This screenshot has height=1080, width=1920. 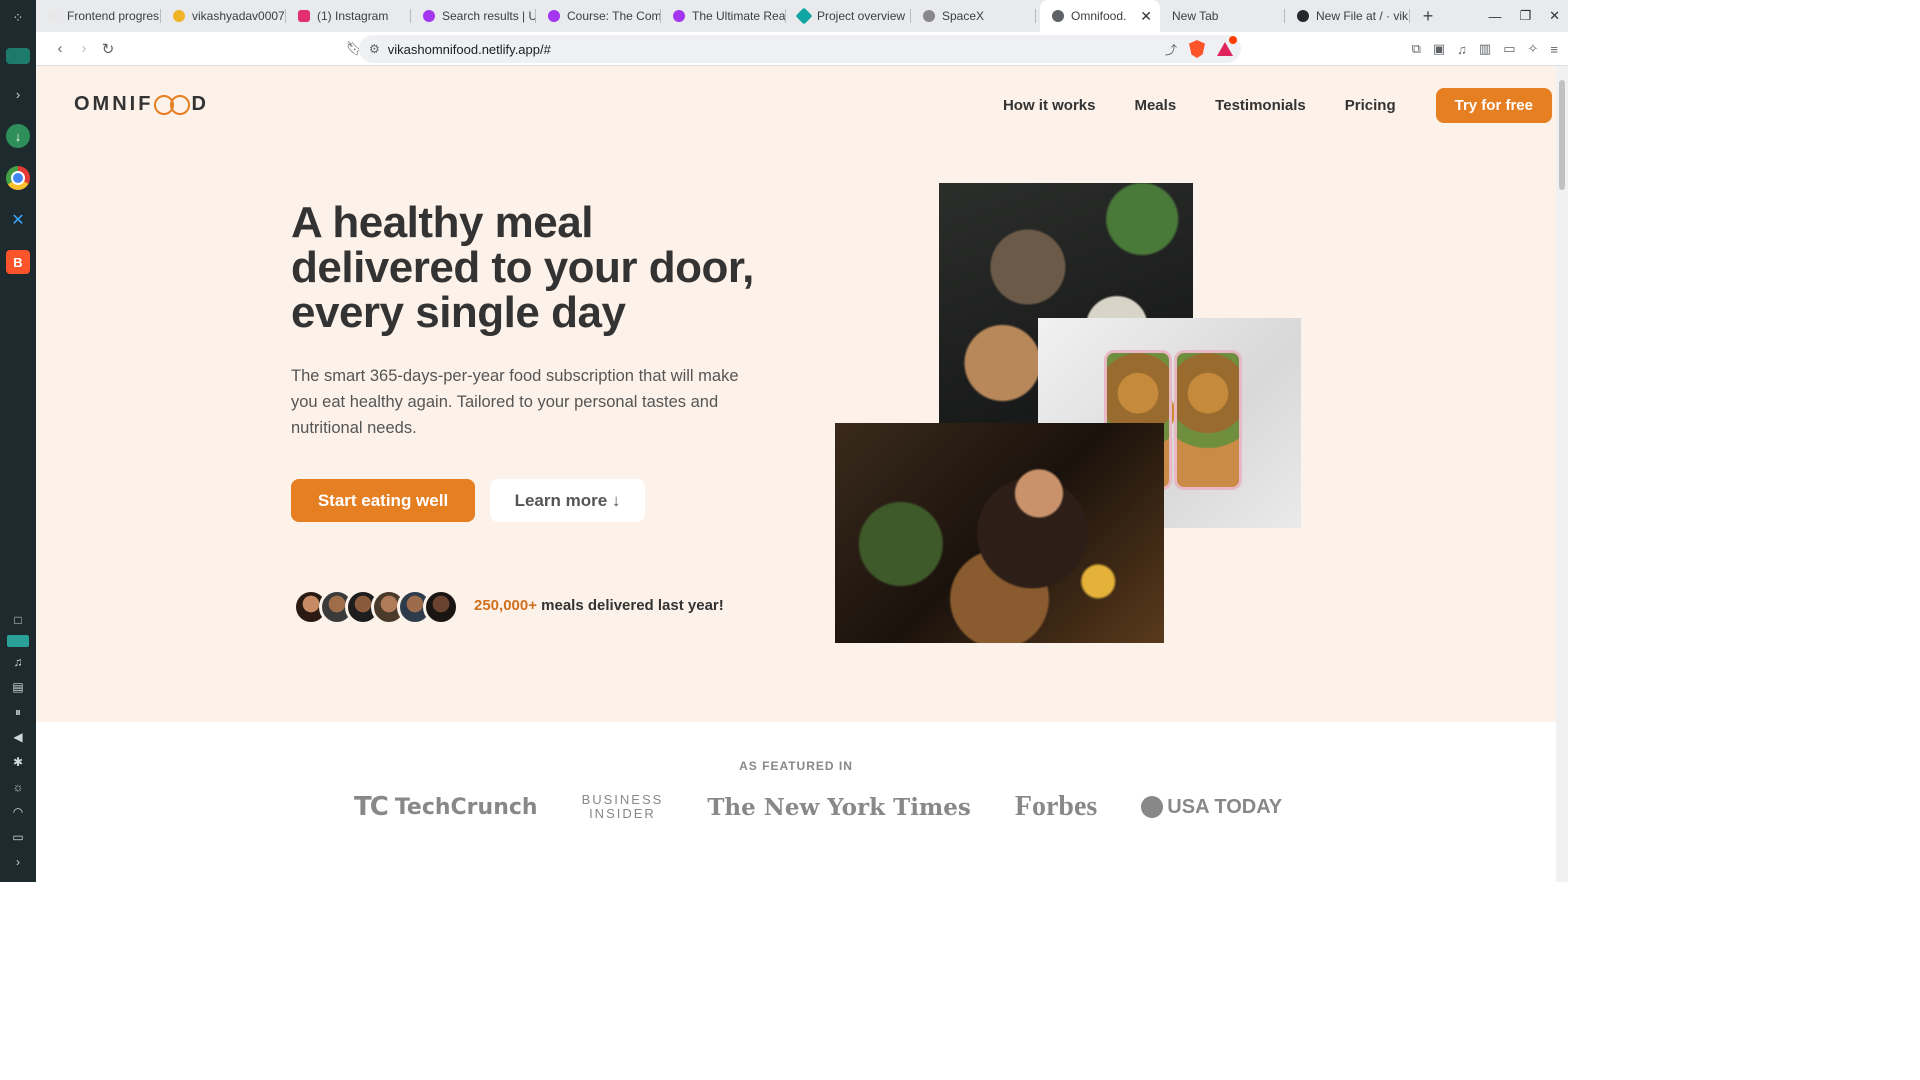 What do you see at coordinates (383, 500) in the screenshot?
I see `start-eating-well-button: Start eating well` at bounding box center [383, 500].